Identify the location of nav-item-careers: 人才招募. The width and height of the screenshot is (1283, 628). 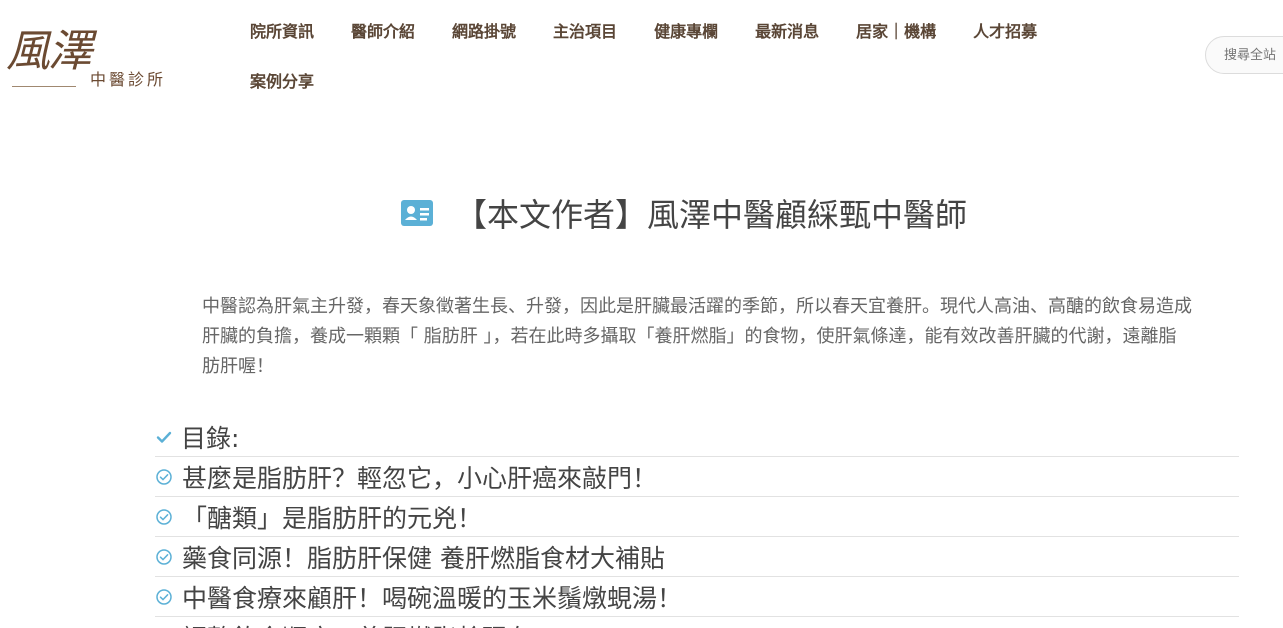
(1005, 30).